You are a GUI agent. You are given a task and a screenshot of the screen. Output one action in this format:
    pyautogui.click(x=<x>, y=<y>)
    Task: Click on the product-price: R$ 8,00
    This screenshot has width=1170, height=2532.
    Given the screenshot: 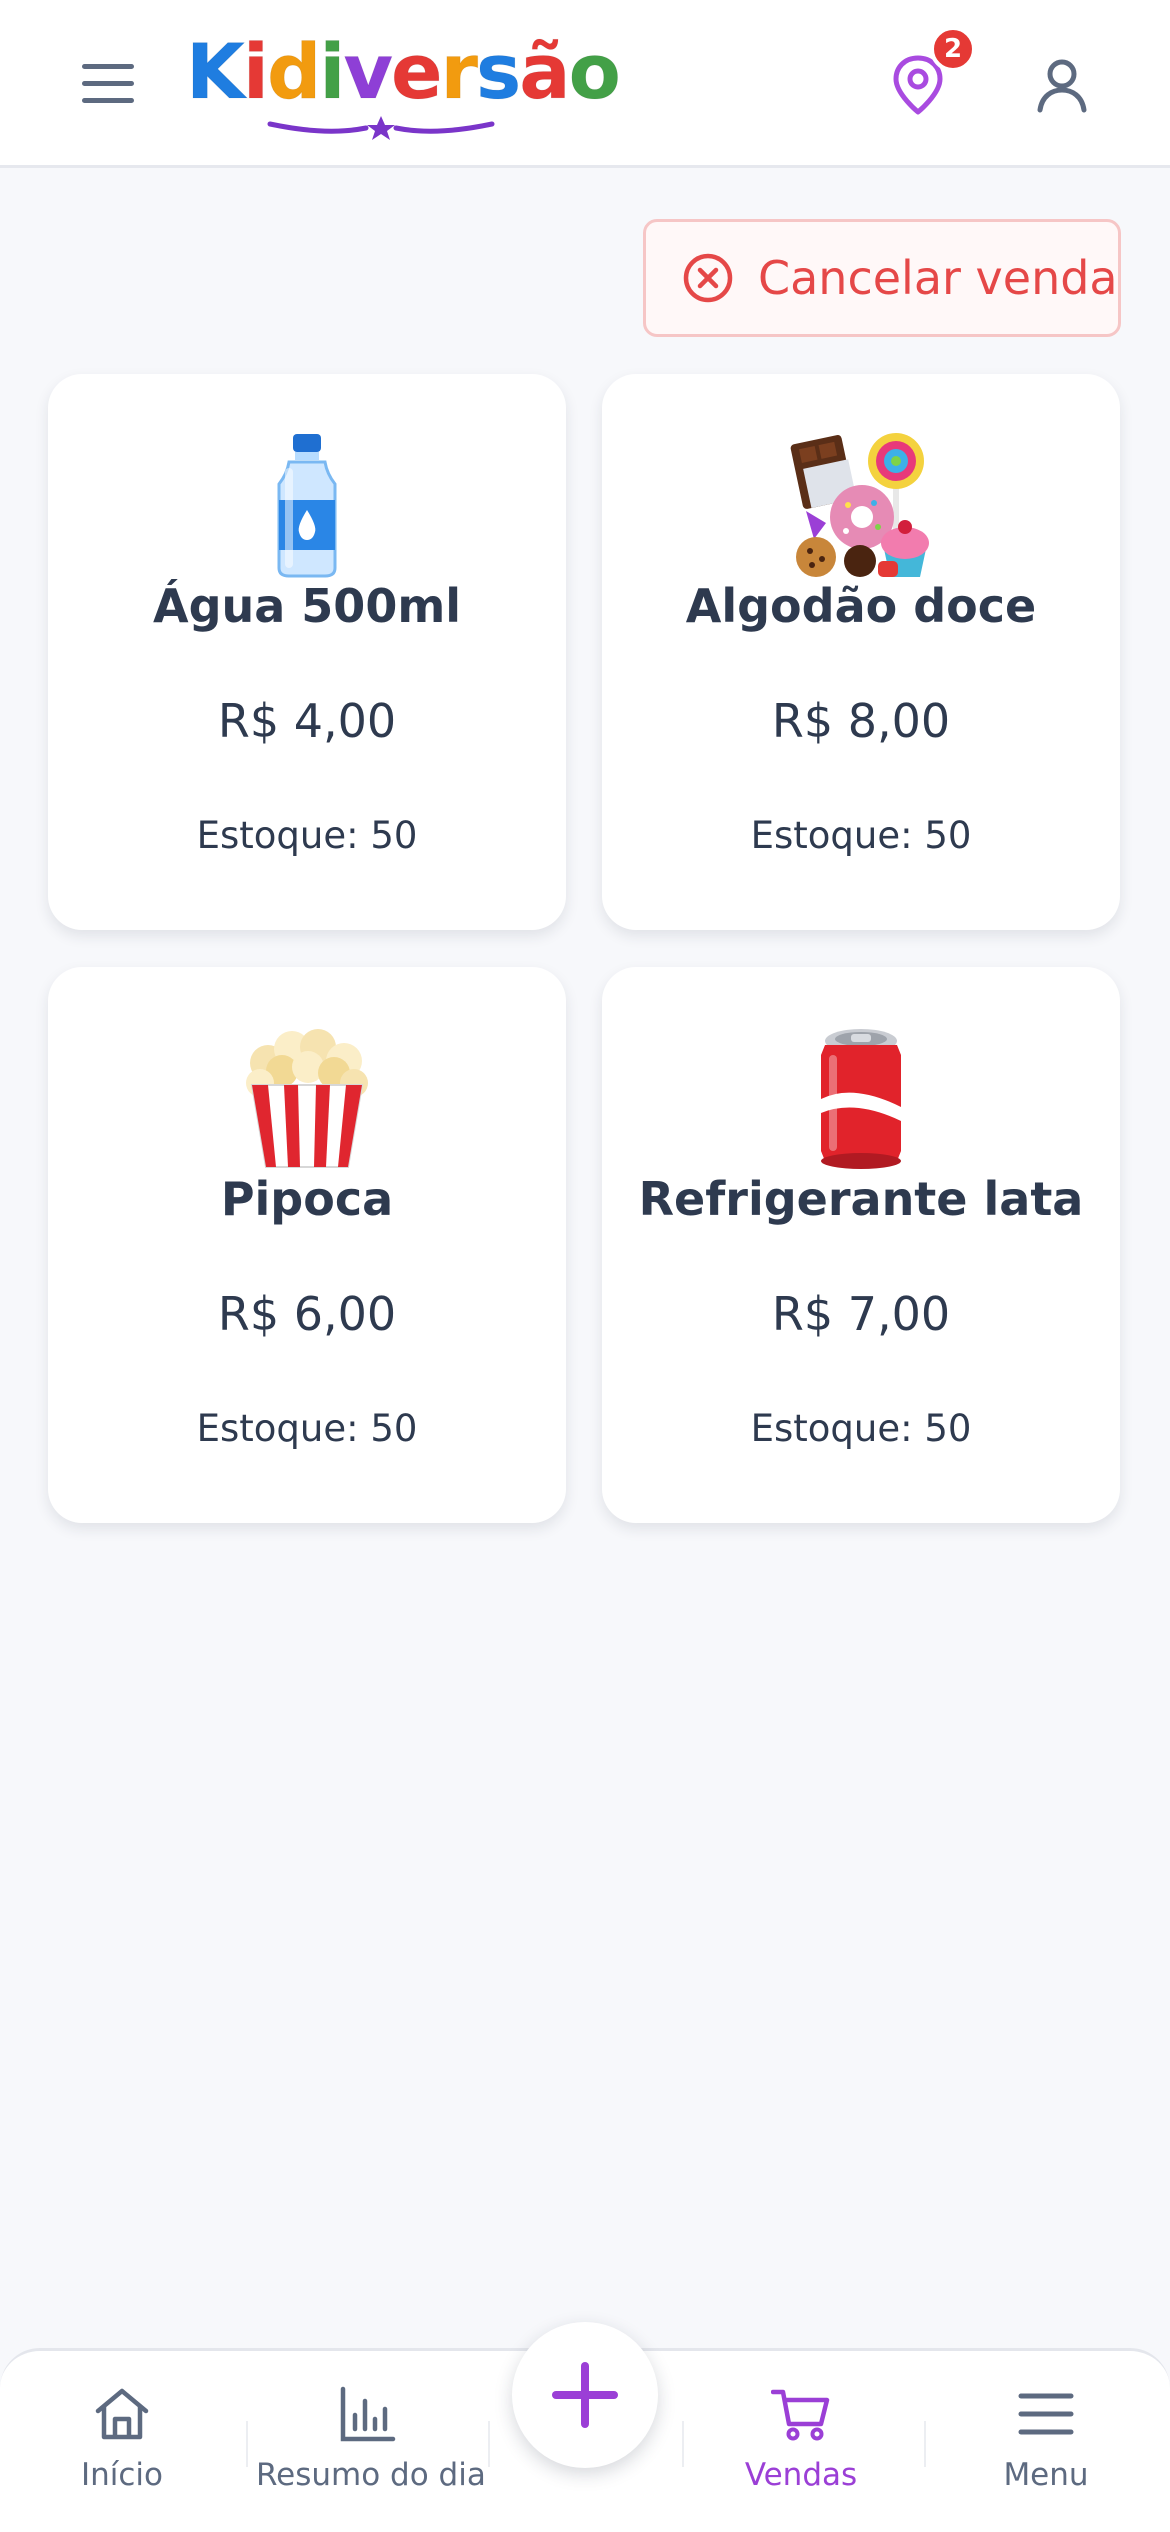 What is the action you would take?
    pyautogui.click(x=861, y=721)
    